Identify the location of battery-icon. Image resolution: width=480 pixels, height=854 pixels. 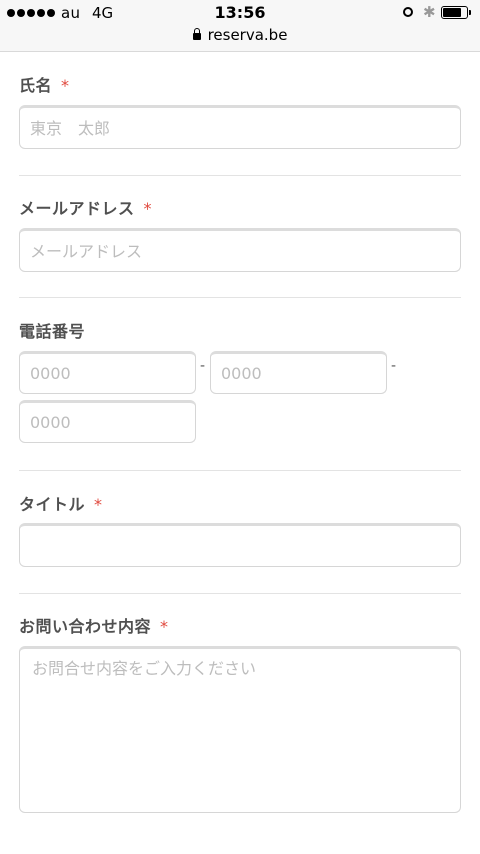
(454, 12).